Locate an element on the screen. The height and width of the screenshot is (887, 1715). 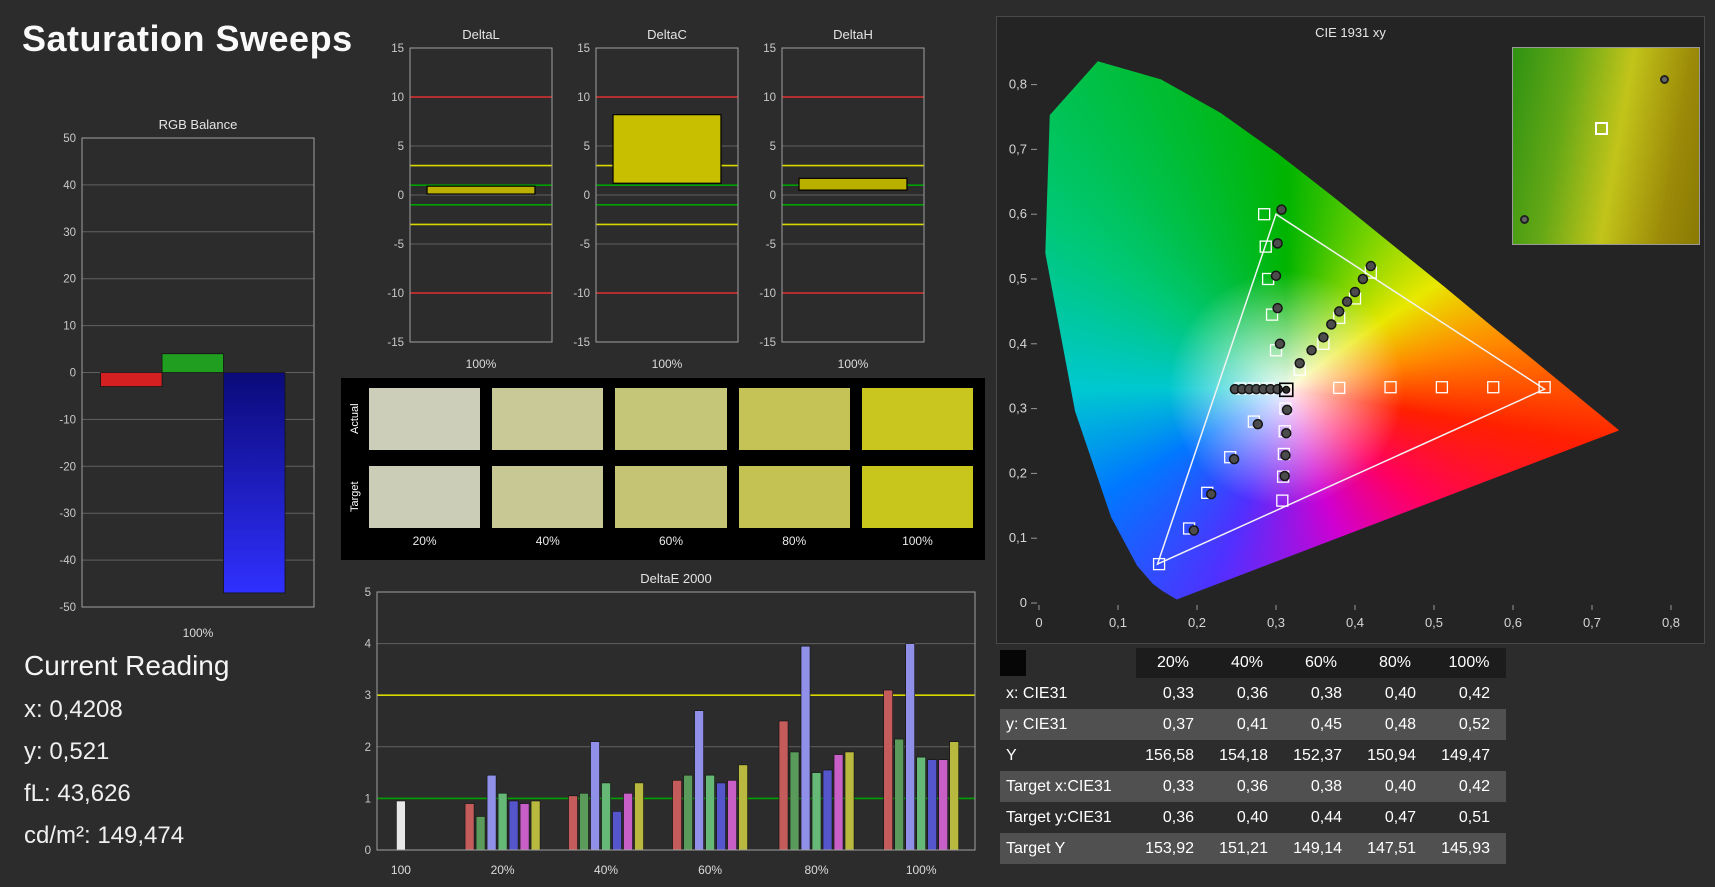
current-reading-y: y: 0,521 is located at coordinates (67, 751).